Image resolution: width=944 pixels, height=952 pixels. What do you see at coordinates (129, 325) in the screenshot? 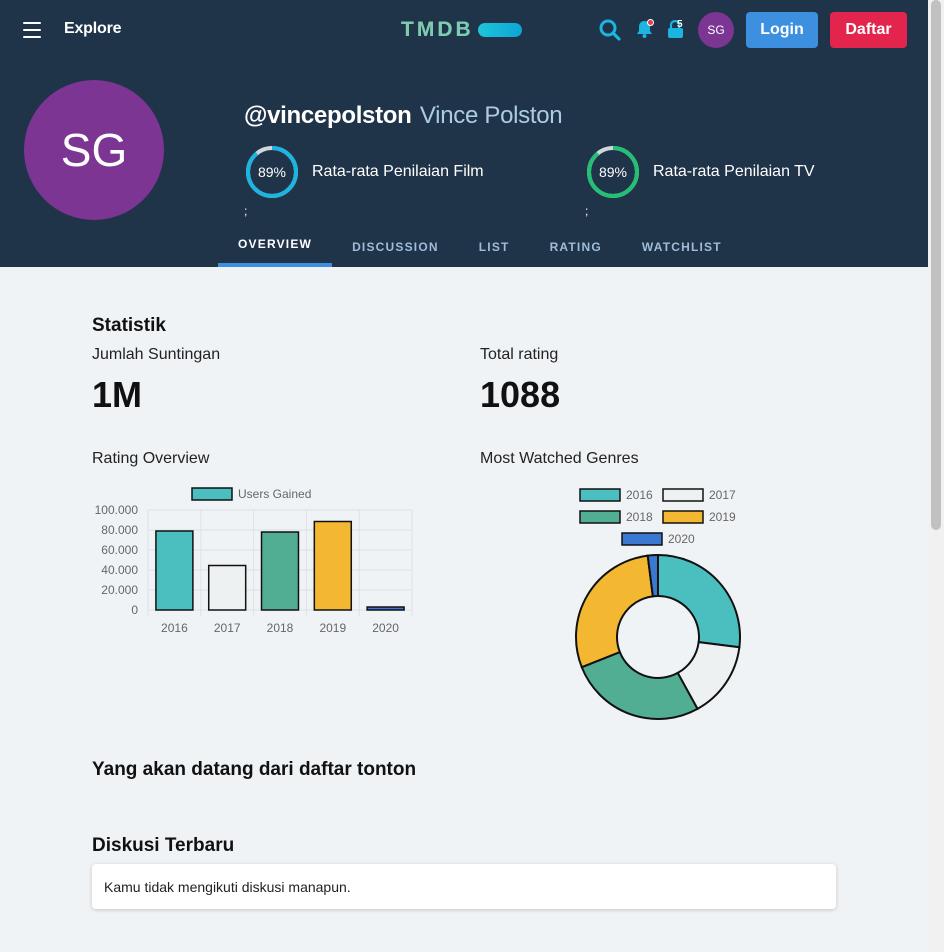
I see `stats-heading: Statistik` at bounding box center [129, 325].